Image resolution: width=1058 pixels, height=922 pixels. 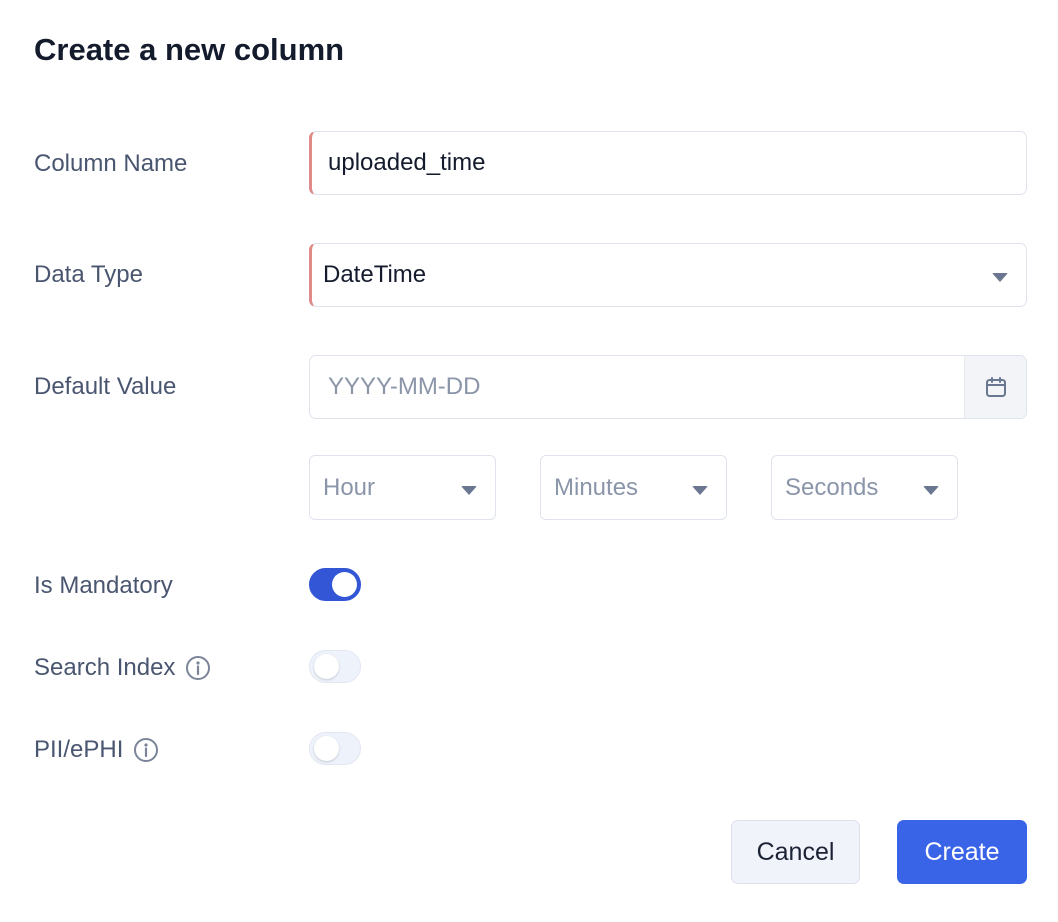 I want to click on seconds-select: Seconds, so click(x=864, y=487).